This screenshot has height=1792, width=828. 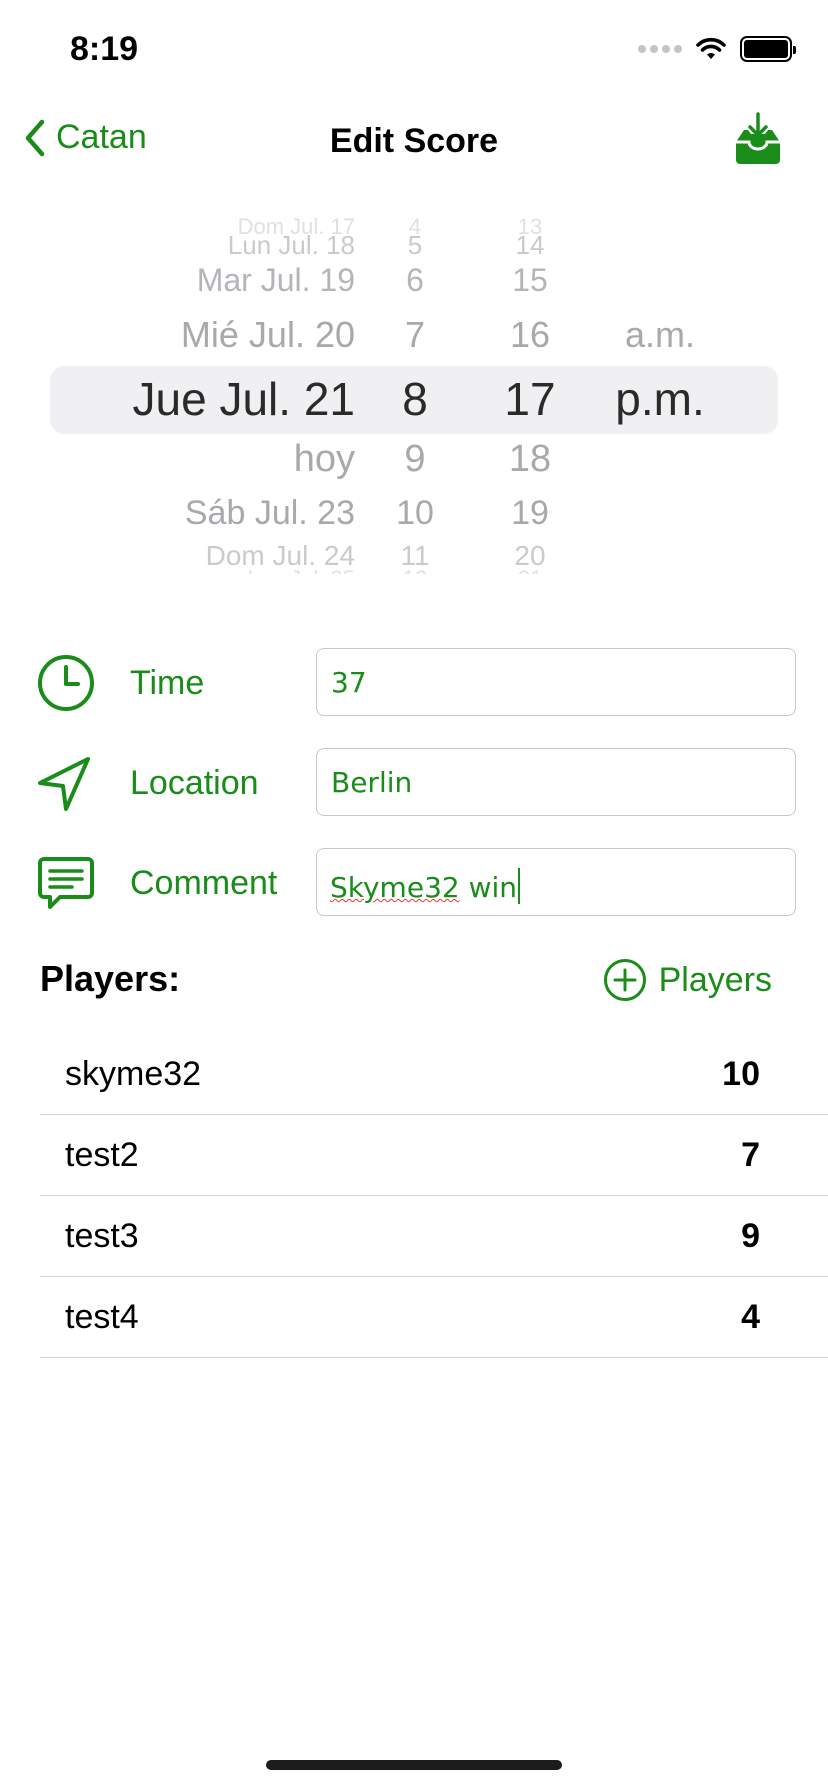 I want to click on player-name: skyme32, so click(x=133, y=1073).